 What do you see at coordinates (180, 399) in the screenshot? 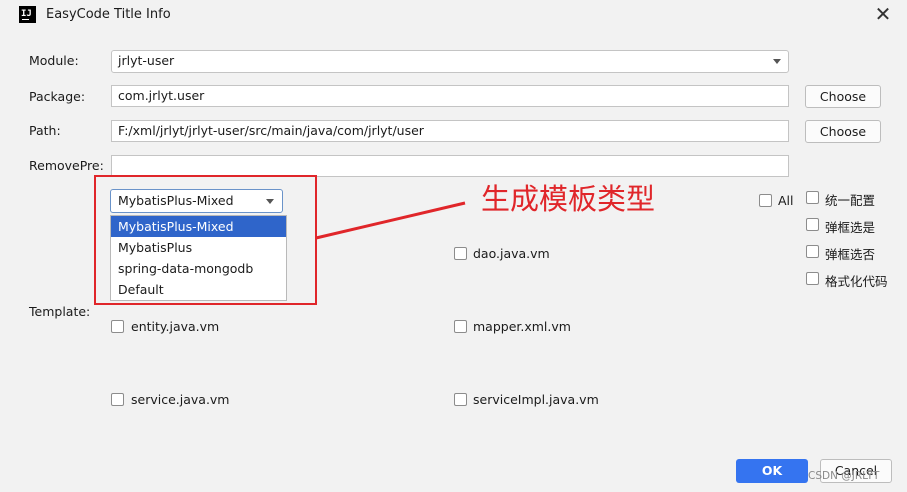
I see `service-checkbox-label: service.java.vm` at bounding box center [180, 399].